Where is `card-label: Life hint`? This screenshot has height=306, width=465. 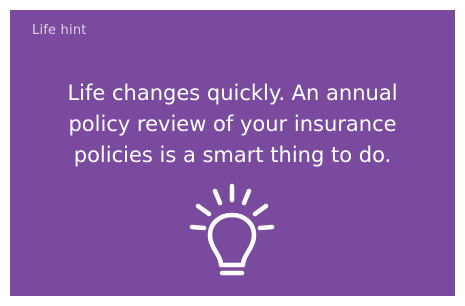
card-label: Life hint is located at coordinates (59, 30).